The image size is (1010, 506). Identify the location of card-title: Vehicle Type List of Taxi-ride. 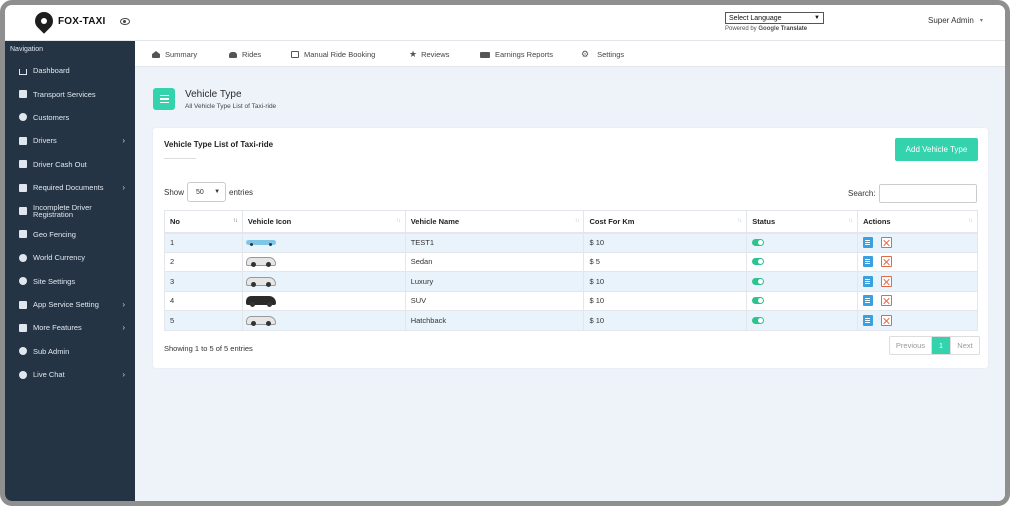
(219, 144).